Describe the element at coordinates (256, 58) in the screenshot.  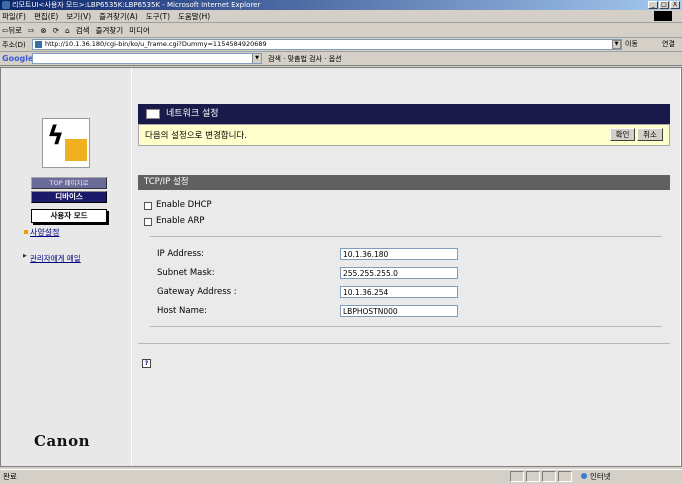
I see `google-dropdown-icon: ▼` at that location.